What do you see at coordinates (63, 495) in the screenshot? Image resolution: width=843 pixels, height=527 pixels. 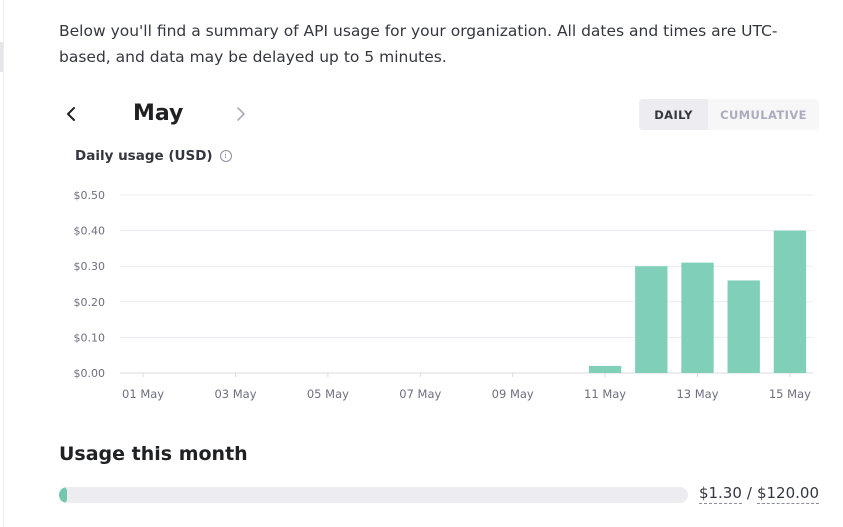 I see `usage-progress-fill` at bounding box center [63, 495].